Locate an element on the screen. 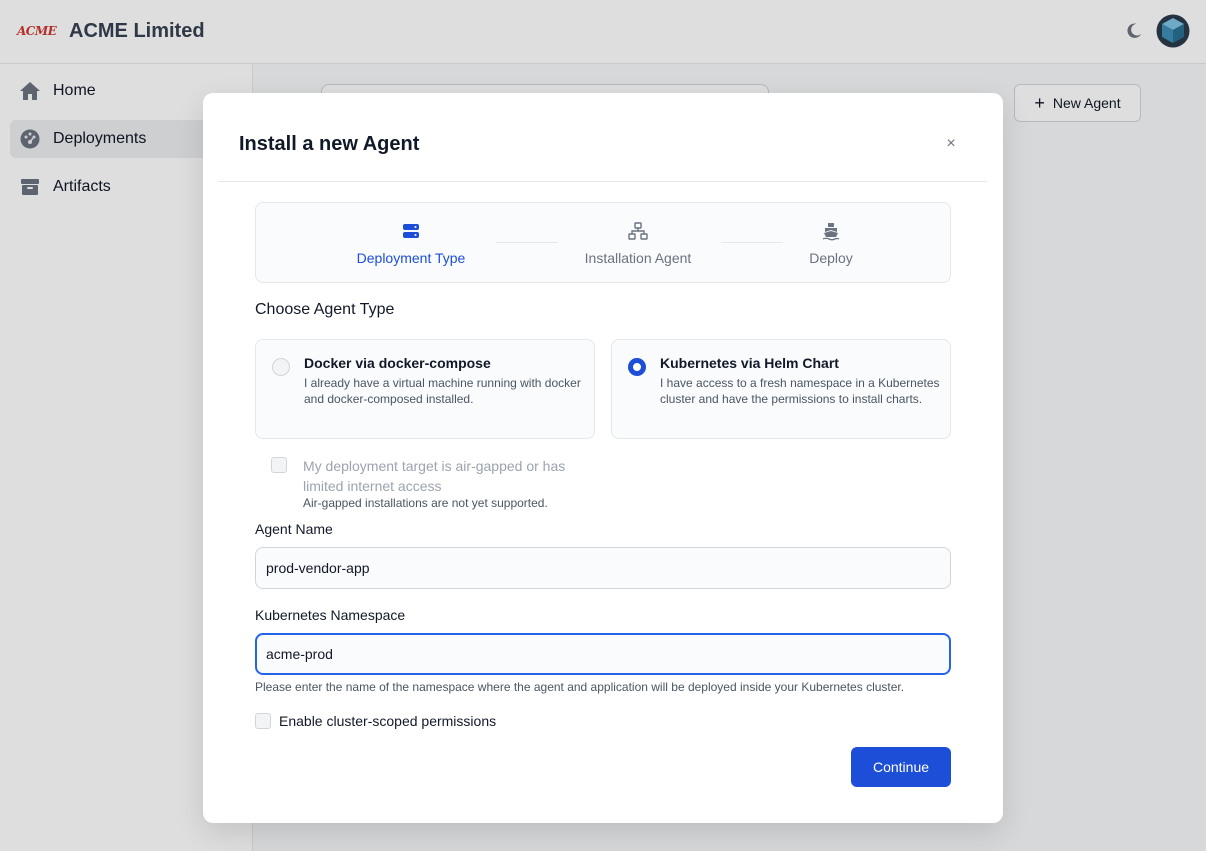 The image size is (1206, 851). step-label: Installation Agent is located at coordinates (638, 258).